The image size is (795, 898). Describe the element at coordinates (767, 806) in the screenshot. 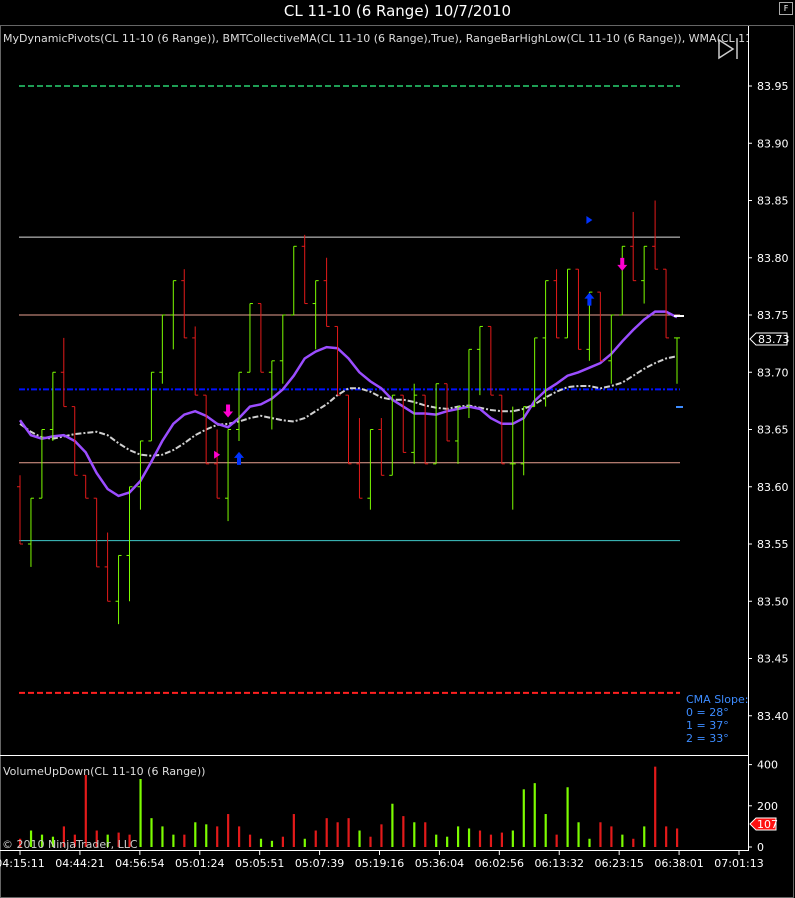

I see `volume-tick-label-1: 200` at that location.